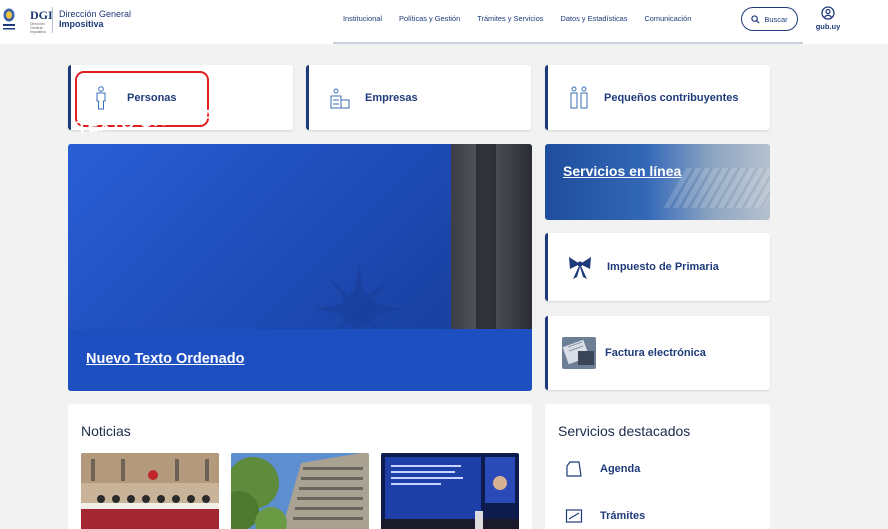 The image size is (888, 529). Describe the element at coordinates (362, 18) in the screenshot. I see `nav-institucional: Institucional` at that location.